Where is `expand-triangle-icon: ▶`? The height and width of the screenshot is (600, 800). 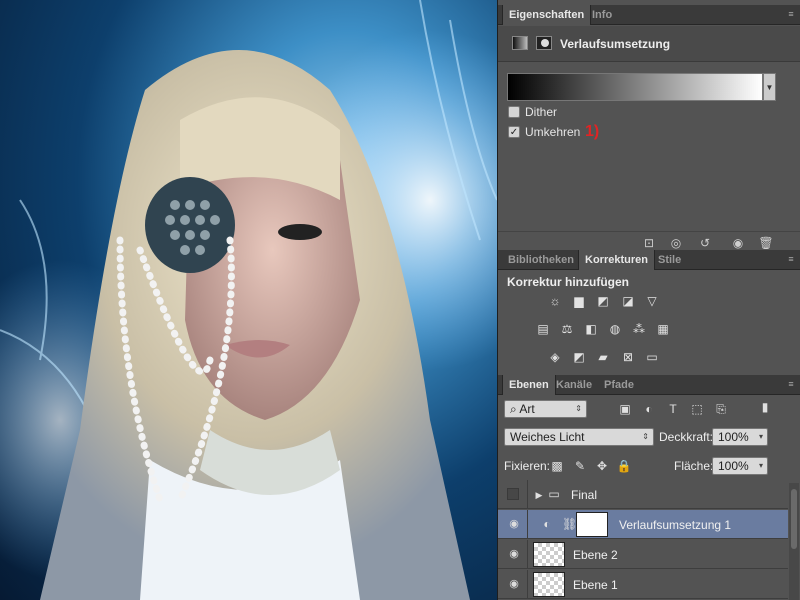
expand-triangle-icon: ▶ is located at coordinates (539, 495).